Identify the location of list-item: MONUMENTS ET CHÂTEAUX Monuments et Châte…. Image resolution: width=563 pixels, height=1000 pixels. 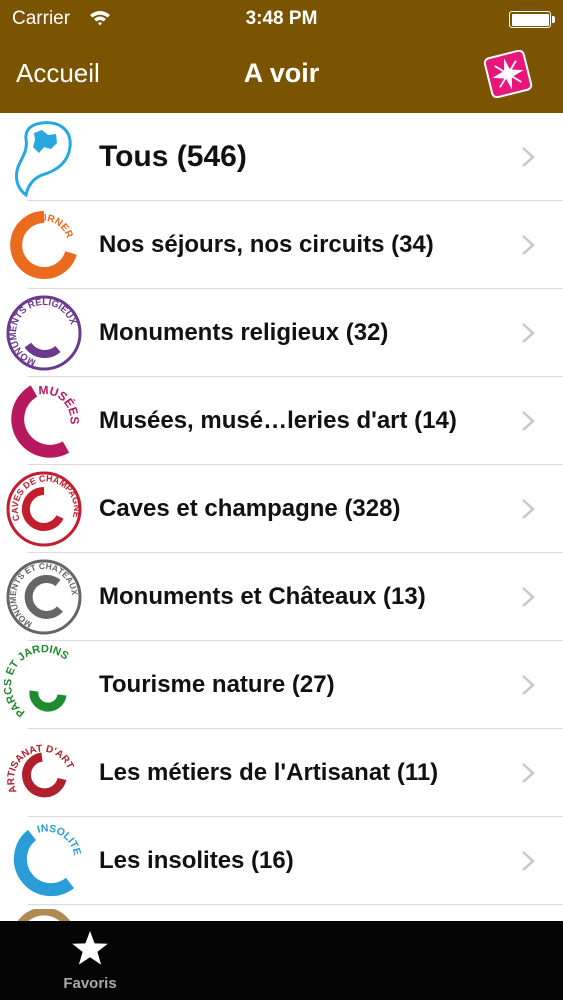
(281, 597).